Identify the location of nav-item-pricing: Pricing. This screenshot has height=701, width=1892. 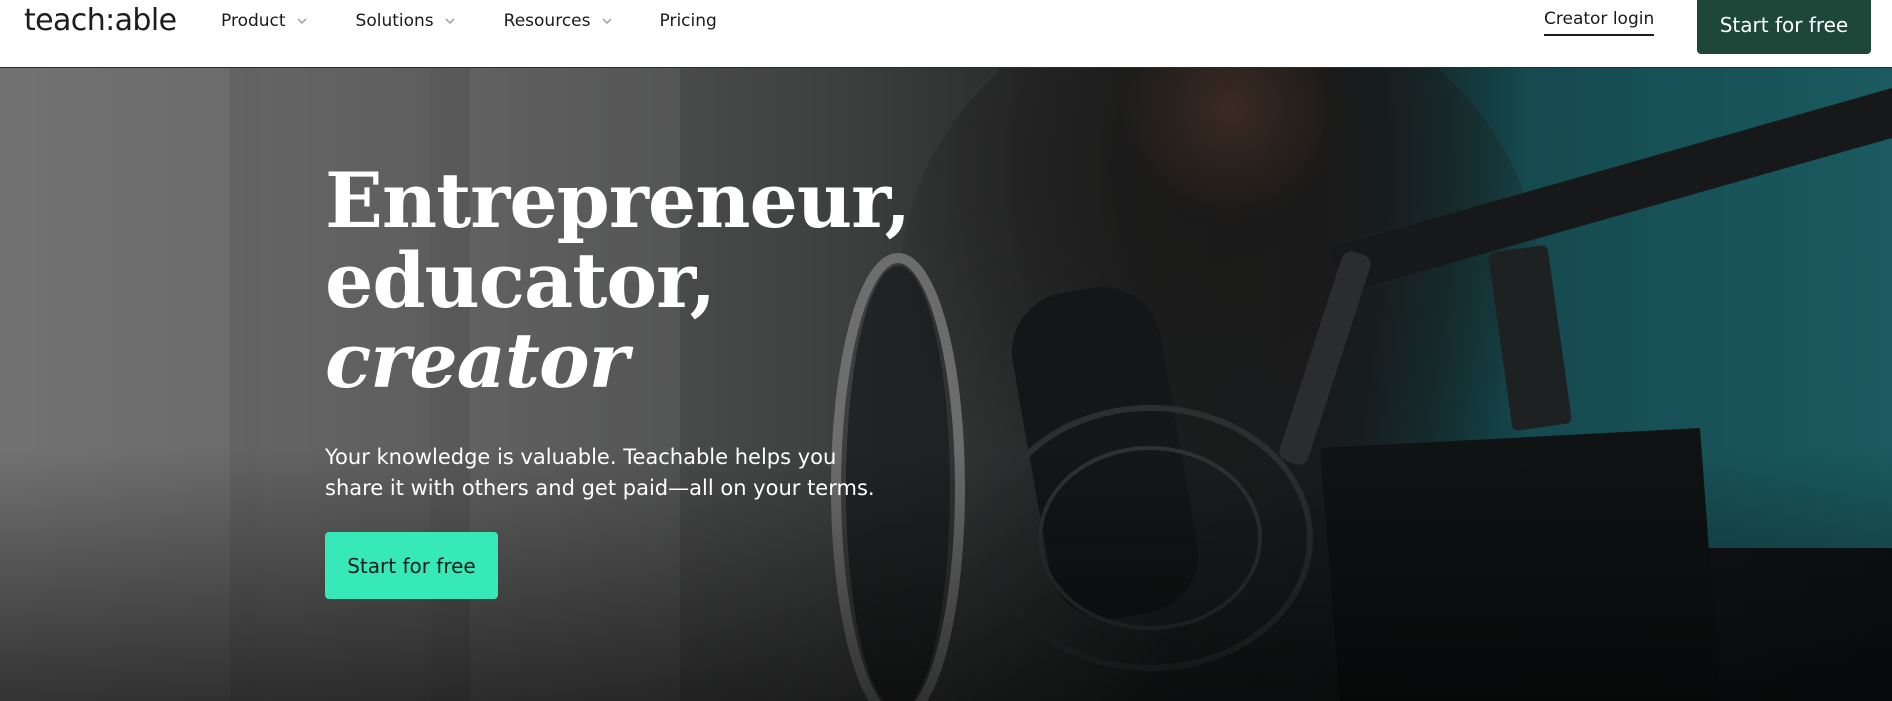
(688, 21).